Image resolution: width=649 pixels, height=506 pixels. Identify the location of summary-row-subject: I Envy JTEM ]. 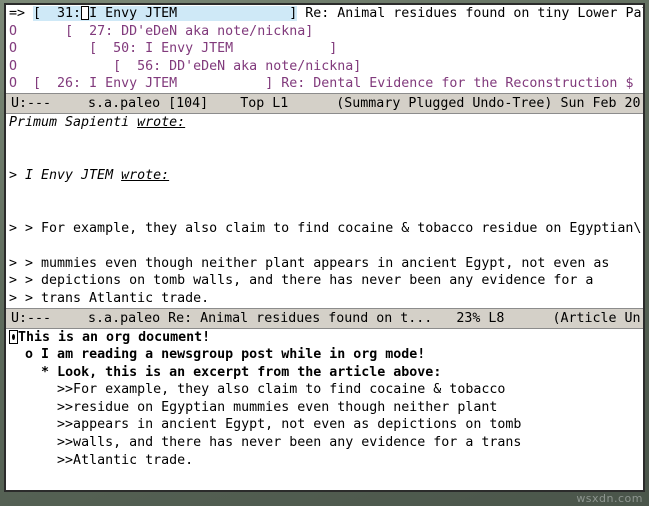
(193, 13).